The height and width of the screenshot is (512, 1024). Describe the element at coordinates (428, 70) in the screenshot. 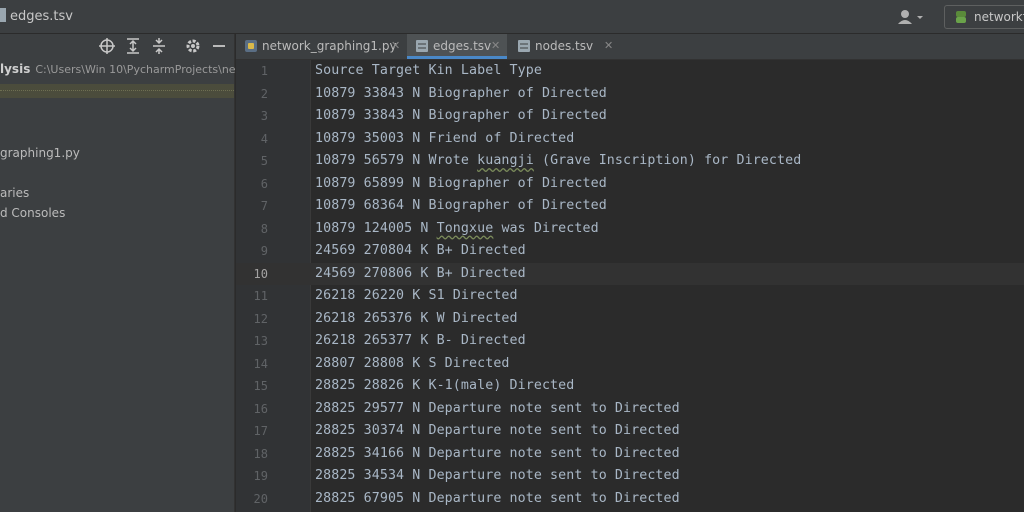

I see `code-line: Source Target Kin Label Type` at that location.